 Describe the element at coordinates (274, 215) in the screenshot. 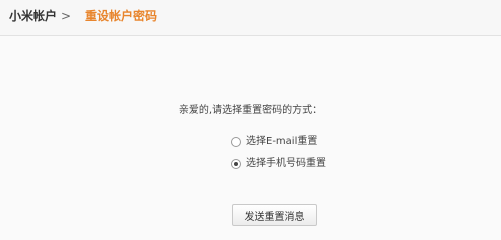

I see `send-reset-button: 发送重置消息` at that location.